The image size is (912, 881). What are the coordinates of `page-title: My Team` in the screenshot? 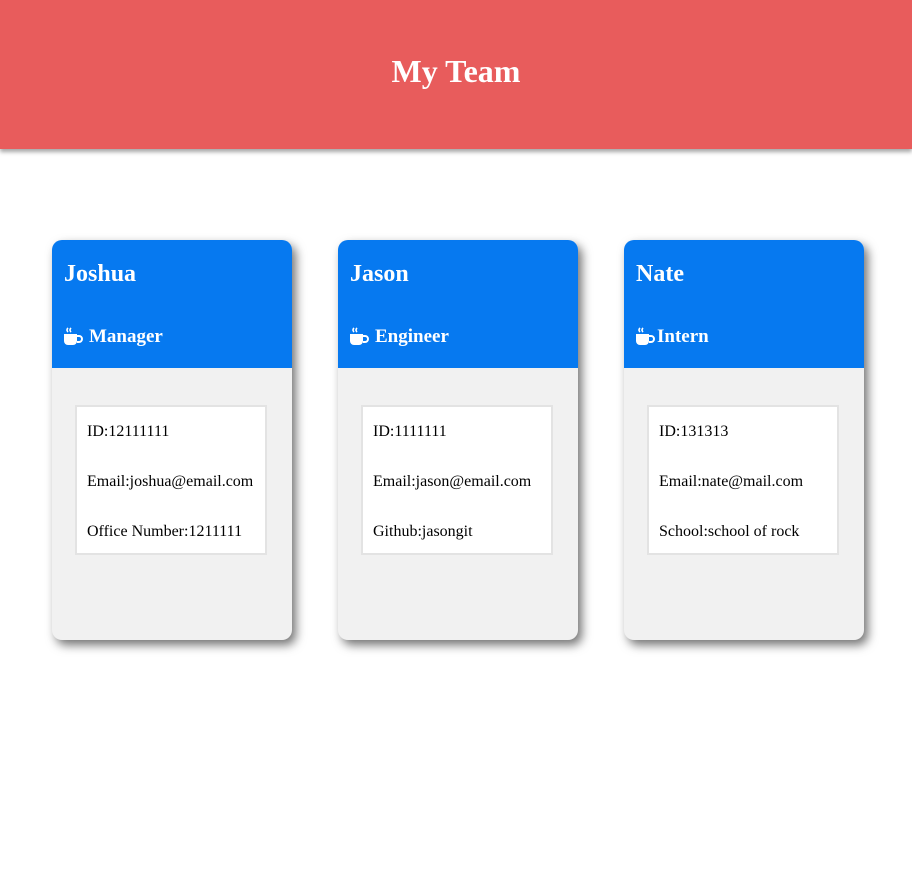 It's located at (456, 71).